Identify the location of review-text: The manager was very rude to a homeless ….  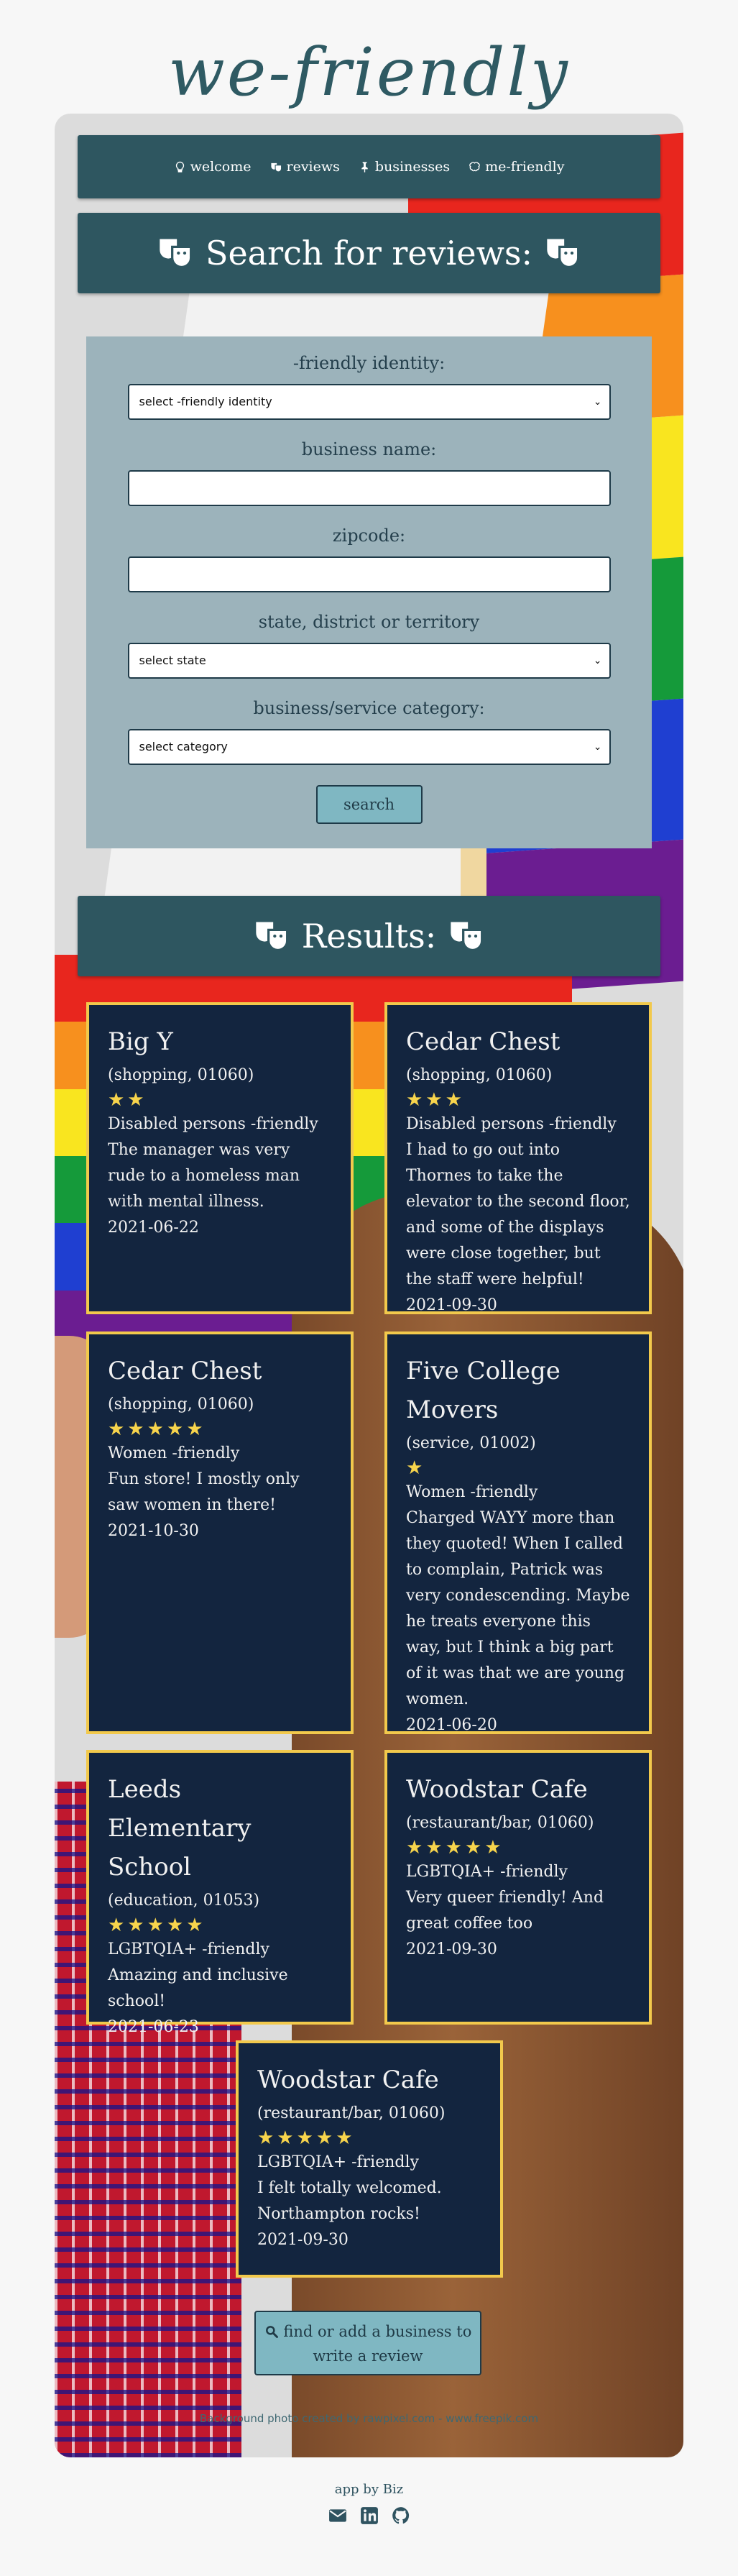
(204, 1176).